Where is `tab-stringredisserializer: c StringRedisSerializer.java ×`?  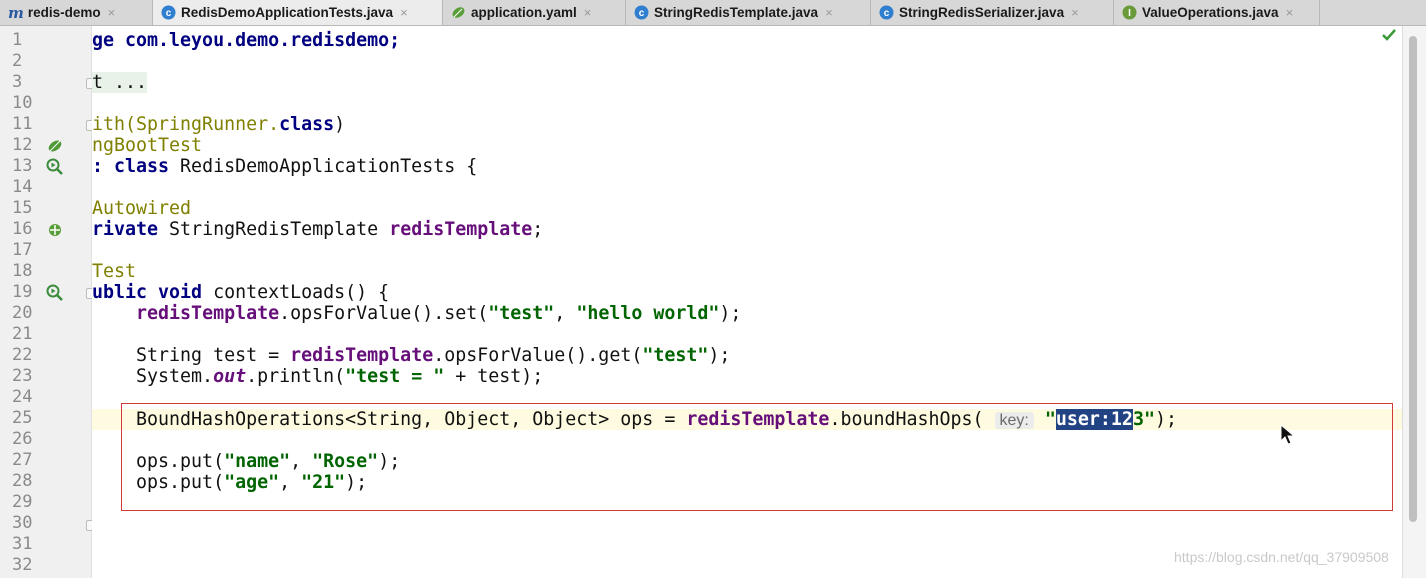 tab-stringredisserializer: c StringRedisSerializer.java × is located at coordinates (992, 12).